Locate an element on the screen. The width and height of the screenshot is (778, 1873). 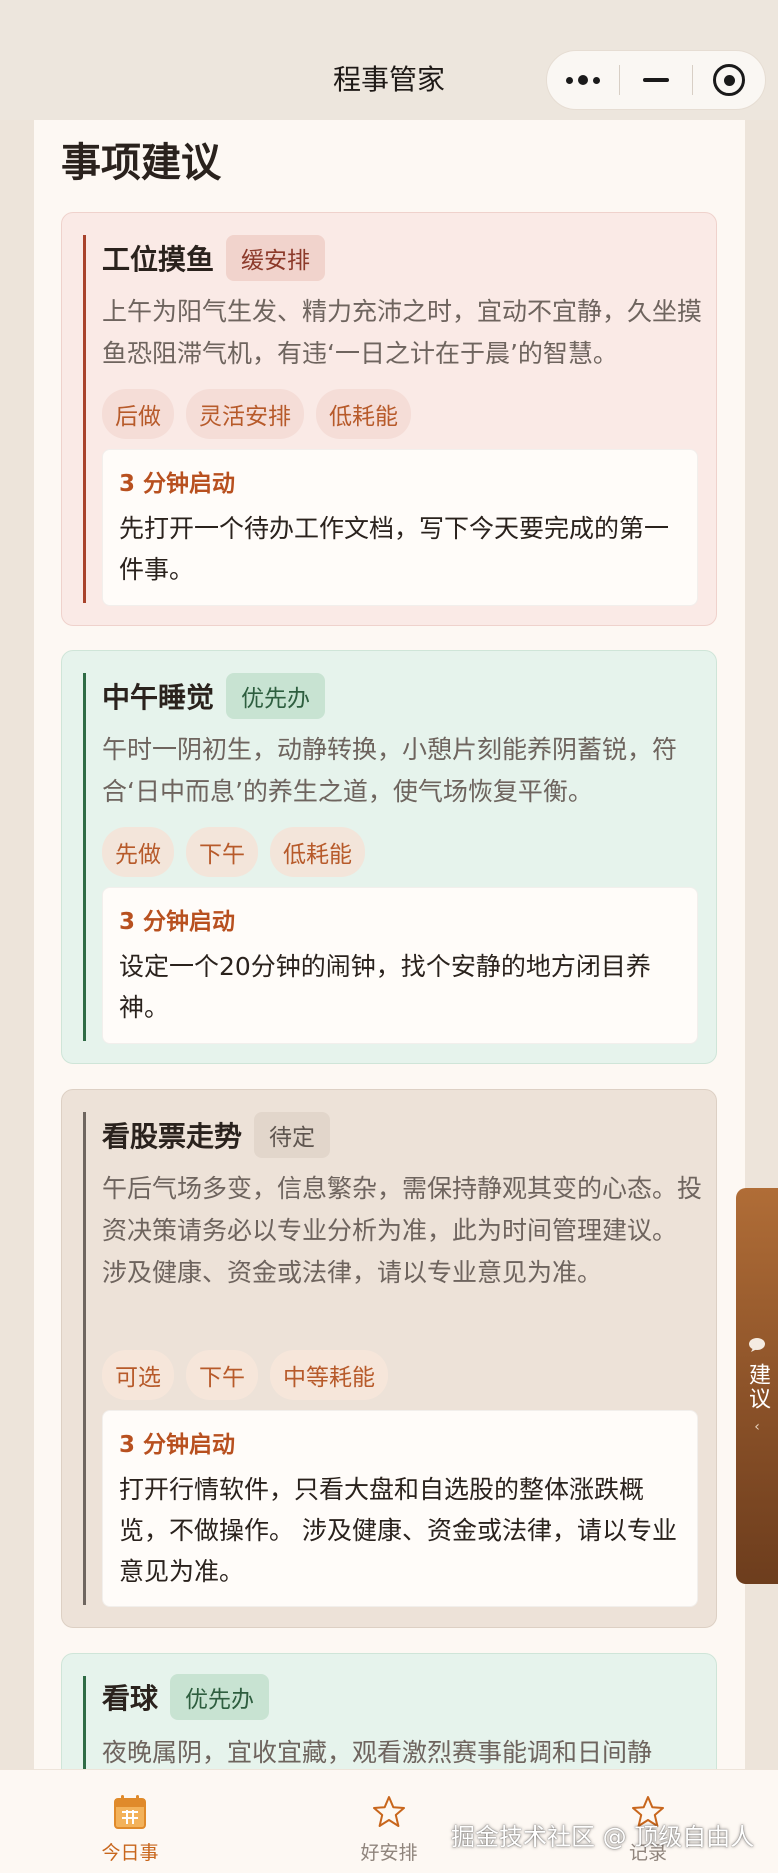
watermark-text: 掘金技术社区 @ 顶级自由人 is located at coordinates (603, 1837).